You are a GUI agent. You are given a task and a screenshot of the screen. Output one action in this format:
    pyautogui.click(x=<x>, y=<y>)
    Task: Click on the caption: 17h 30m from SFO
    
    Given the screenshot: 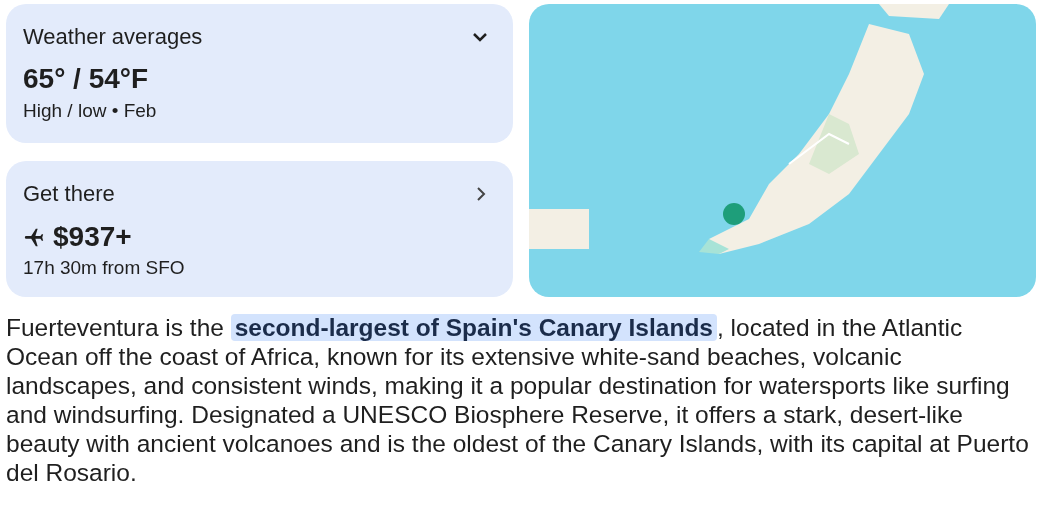 What is the action you would take?
    pyautogui.click(x=104, y=268)
    